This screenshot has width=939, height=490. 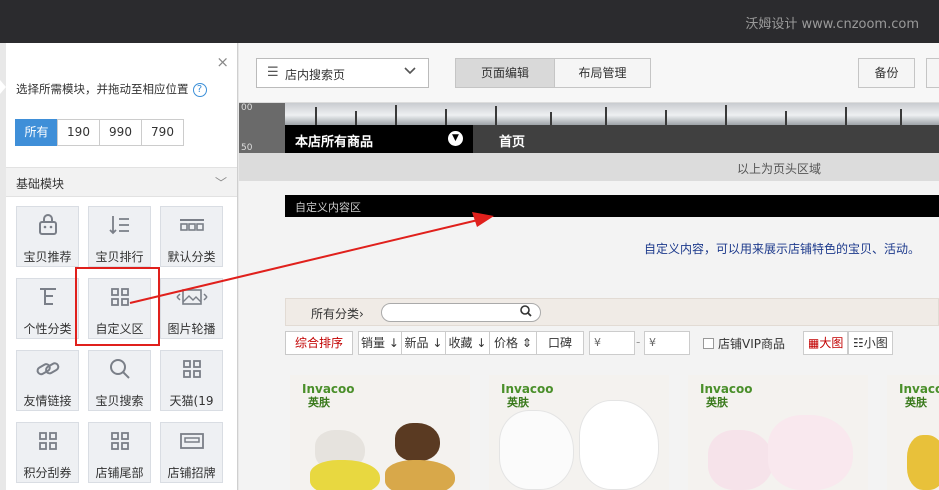 What do you see at coordinates (120, 132) in the screenshot?
I see `width-tab-990: 990` at bounding box center [120, 132].